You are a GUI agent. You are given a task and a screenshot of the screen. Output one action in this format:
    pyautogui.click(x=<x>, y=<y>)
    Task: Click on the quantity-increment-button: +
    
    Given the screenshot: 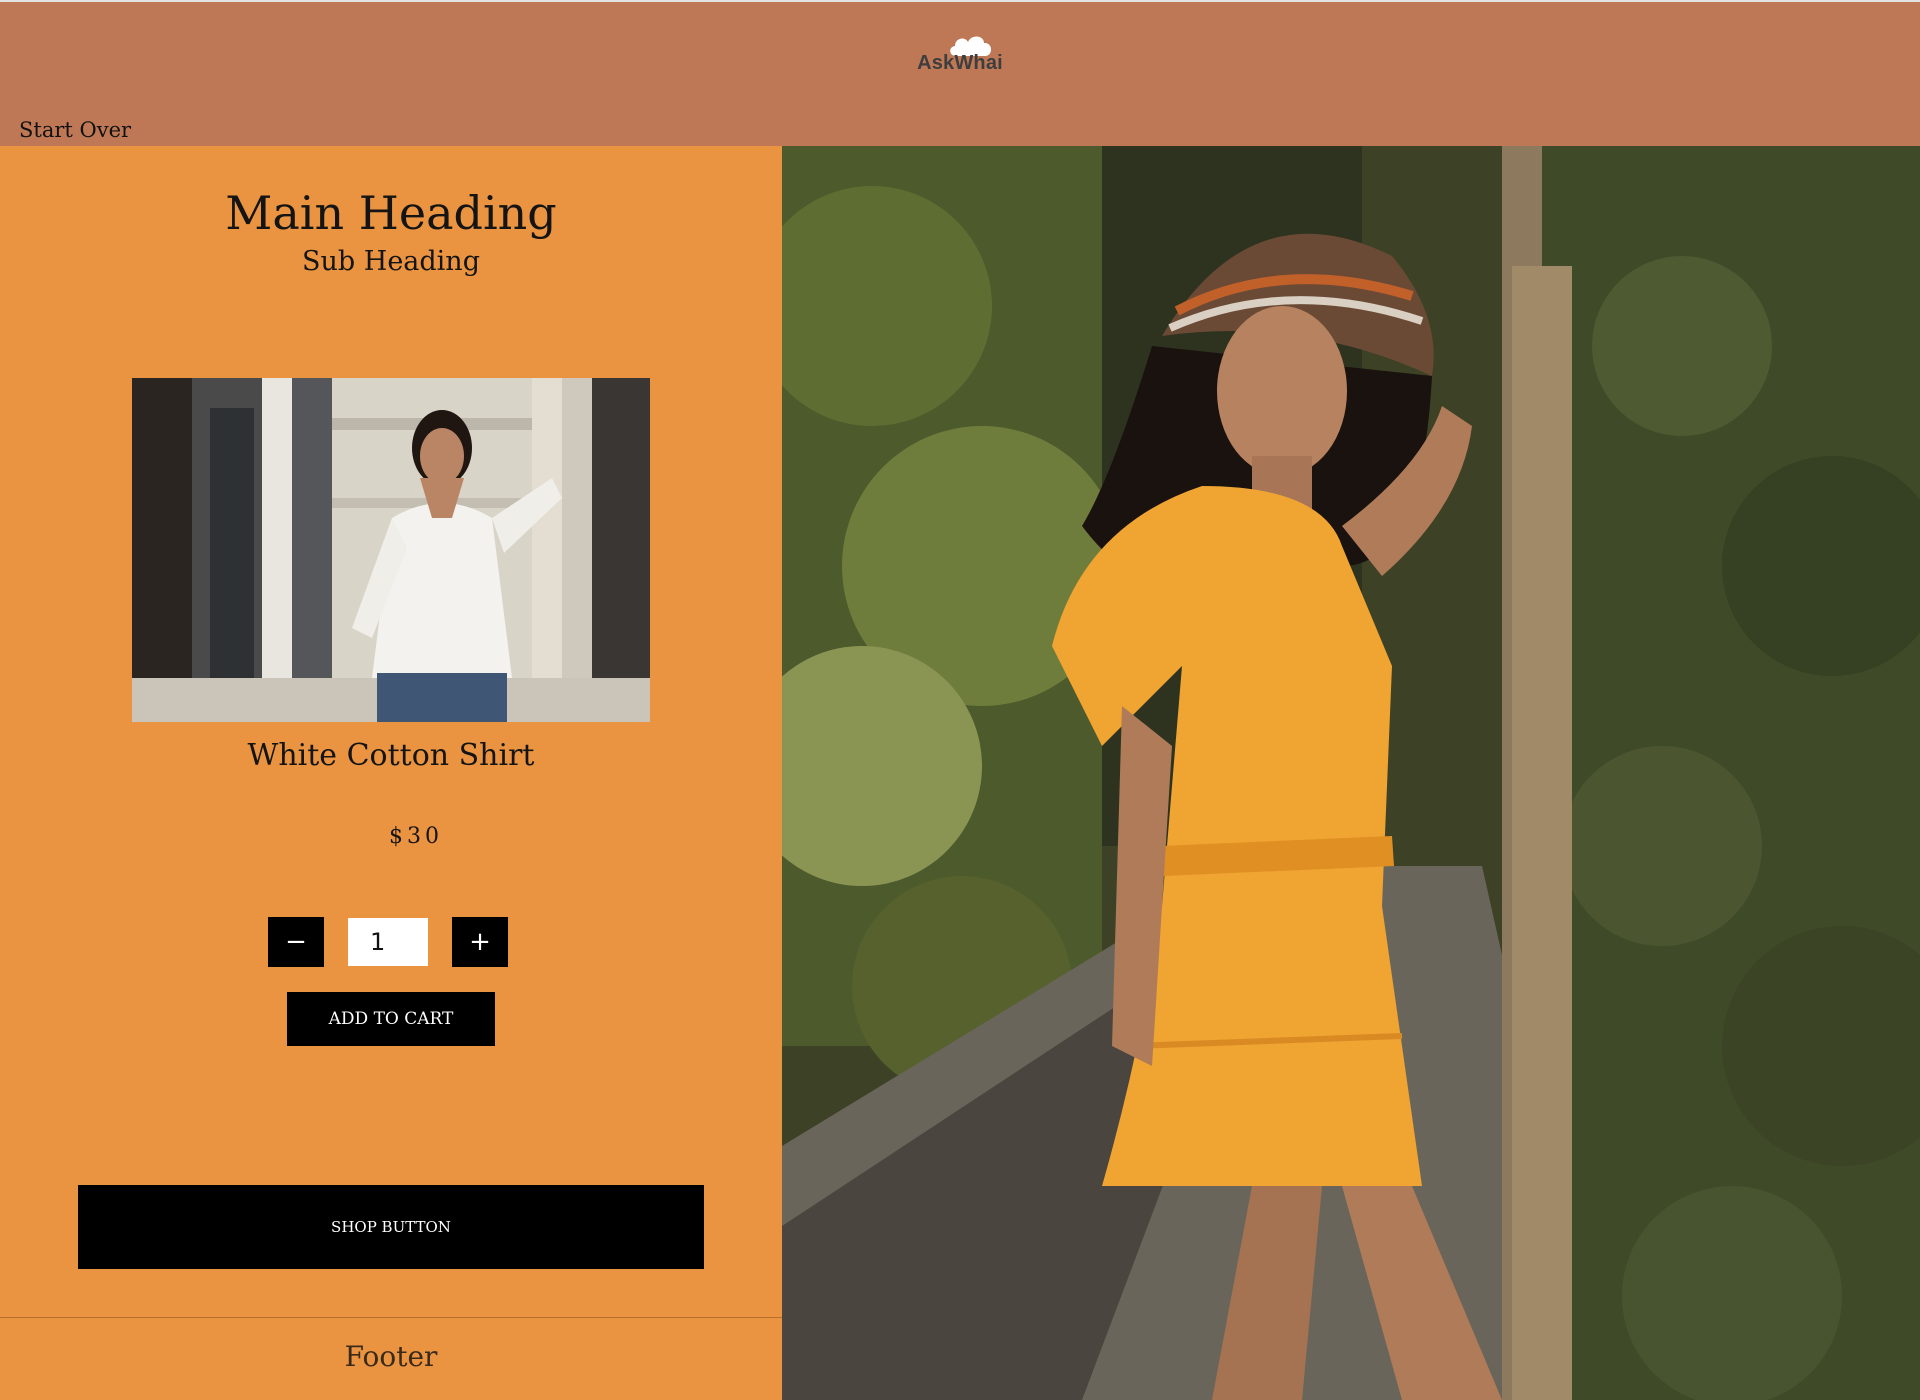 What is the action you would take?
    pyautogui.click(x=480, y=942)
    